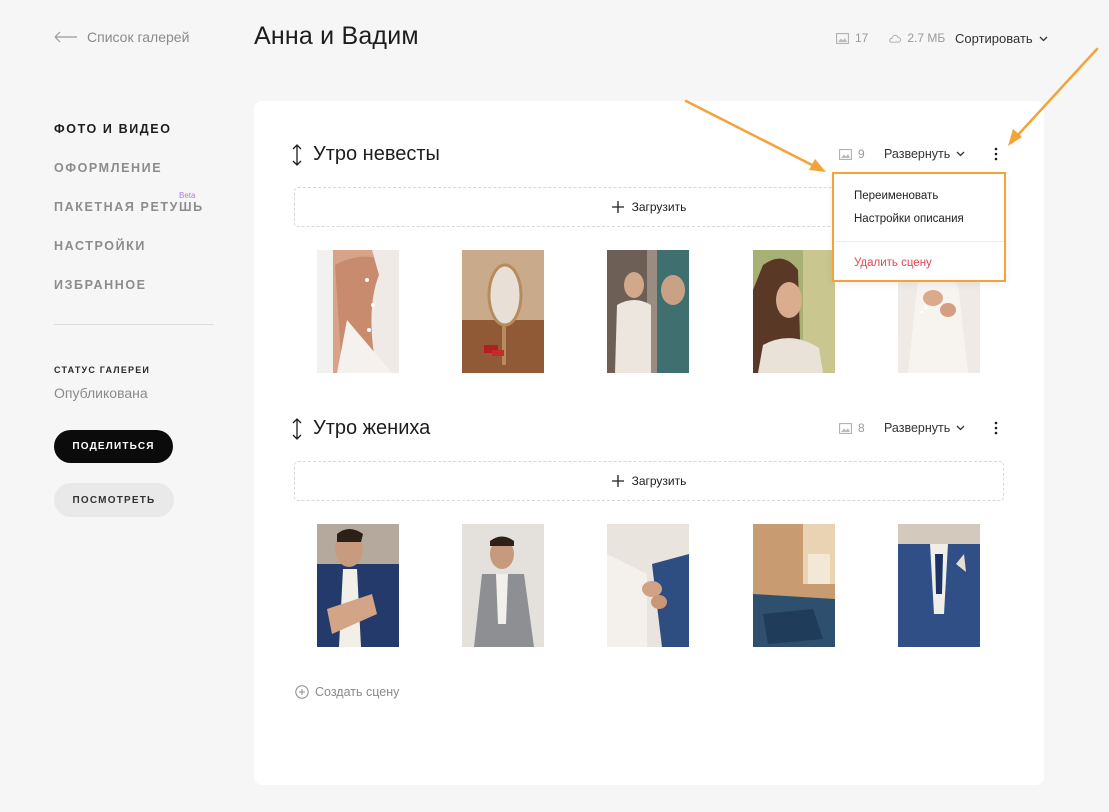  I want to click on back-link-label: Список галерей, so click(138, 37).